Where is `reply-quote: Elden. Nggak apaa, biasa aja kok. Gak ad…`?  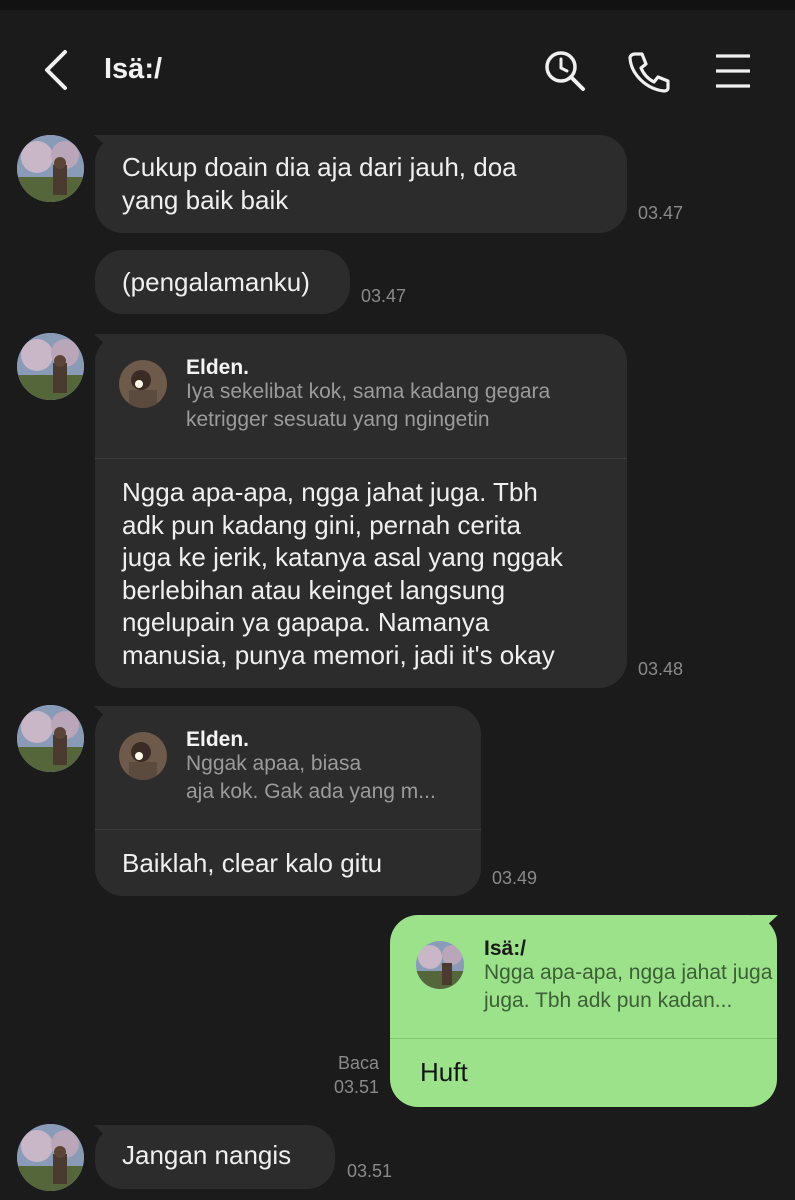 reply-quote: Elden. Nggak apaa, biasa aja kok. Gak ad… is located at coordinates (288, 768).